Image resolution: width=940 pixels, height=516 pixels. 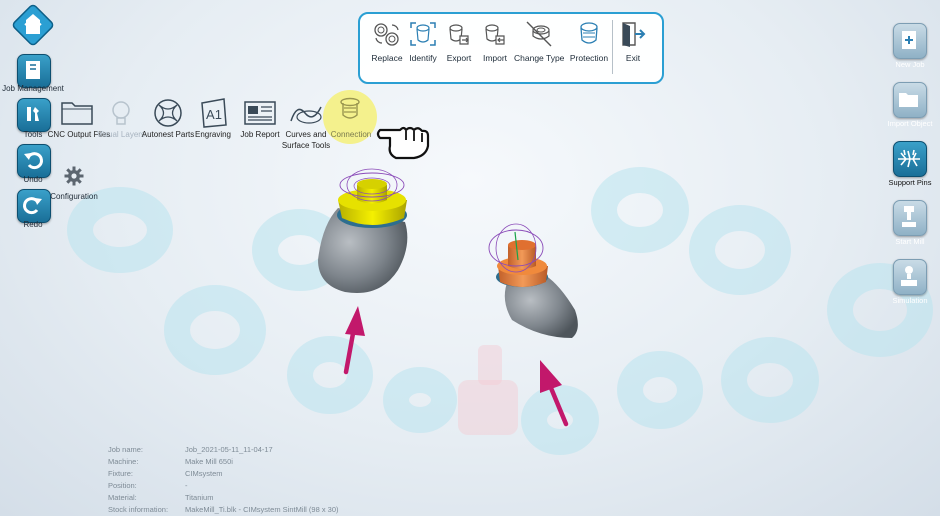 I want to click on protection-icon, so click(x=589, y=33).